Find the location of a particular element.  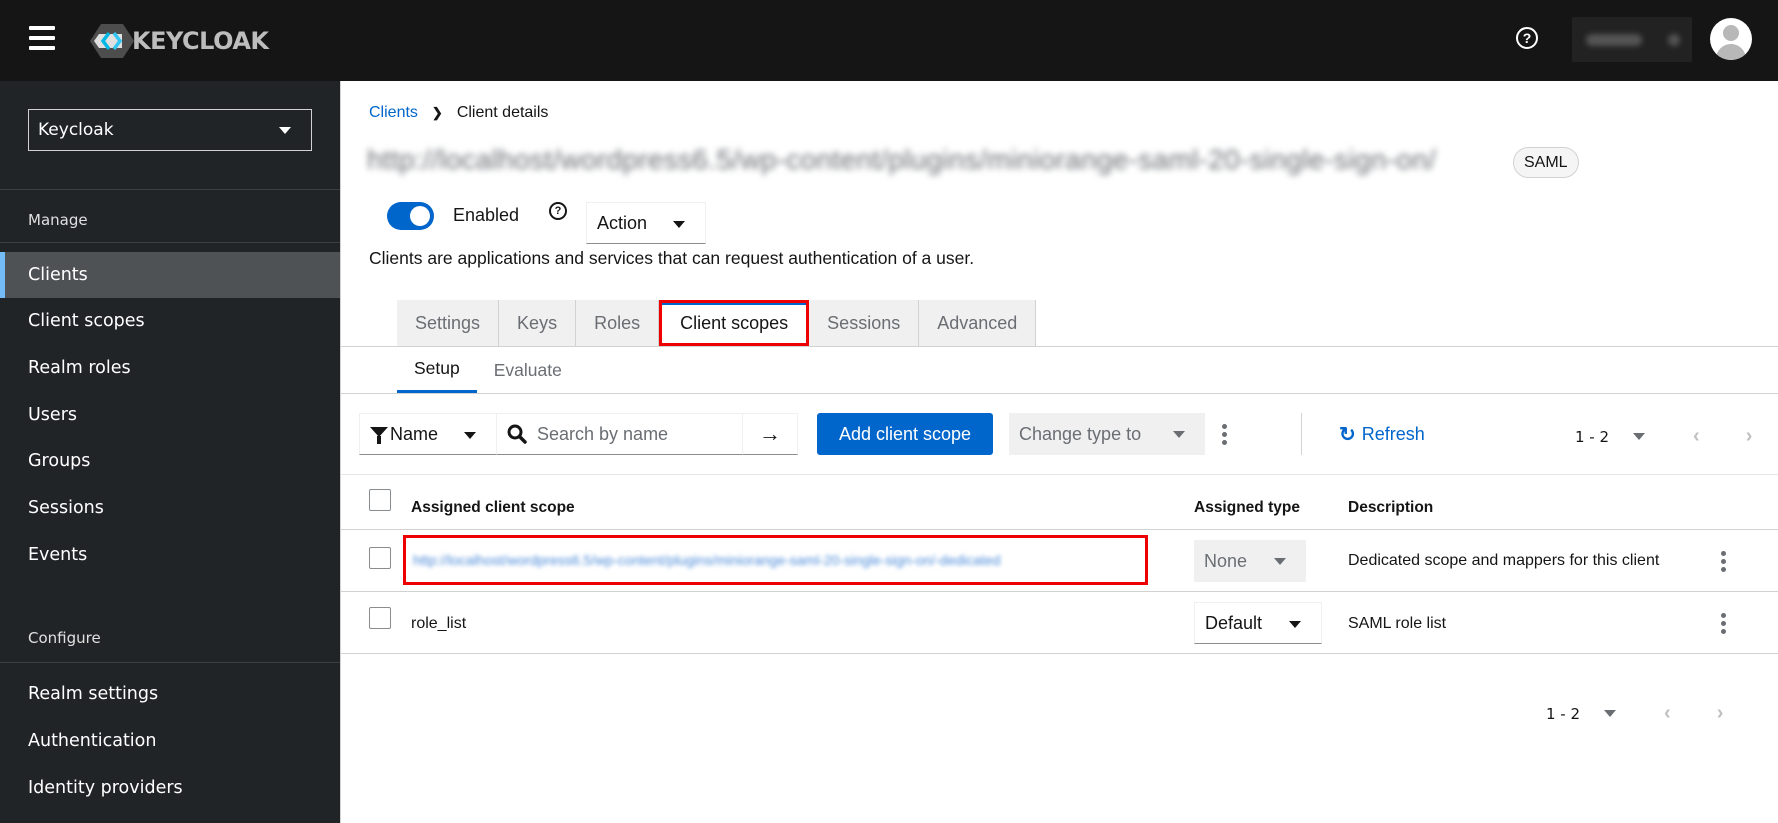

brand-name: KEYCLOAK is located at coordinates (200, 41).